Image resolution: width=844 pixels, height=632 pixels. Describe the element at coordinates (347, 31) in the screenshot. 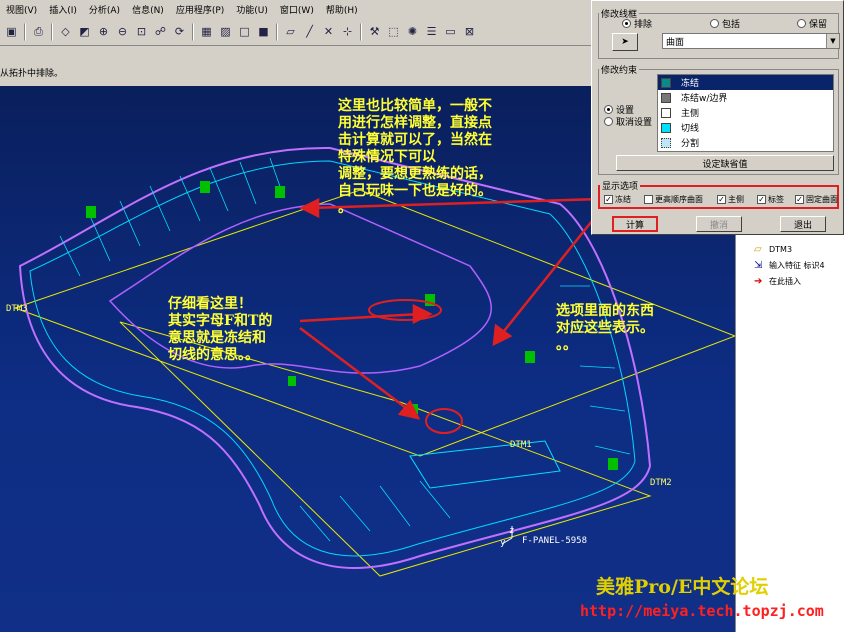

I see `csys-icon: ⊹` at that location.